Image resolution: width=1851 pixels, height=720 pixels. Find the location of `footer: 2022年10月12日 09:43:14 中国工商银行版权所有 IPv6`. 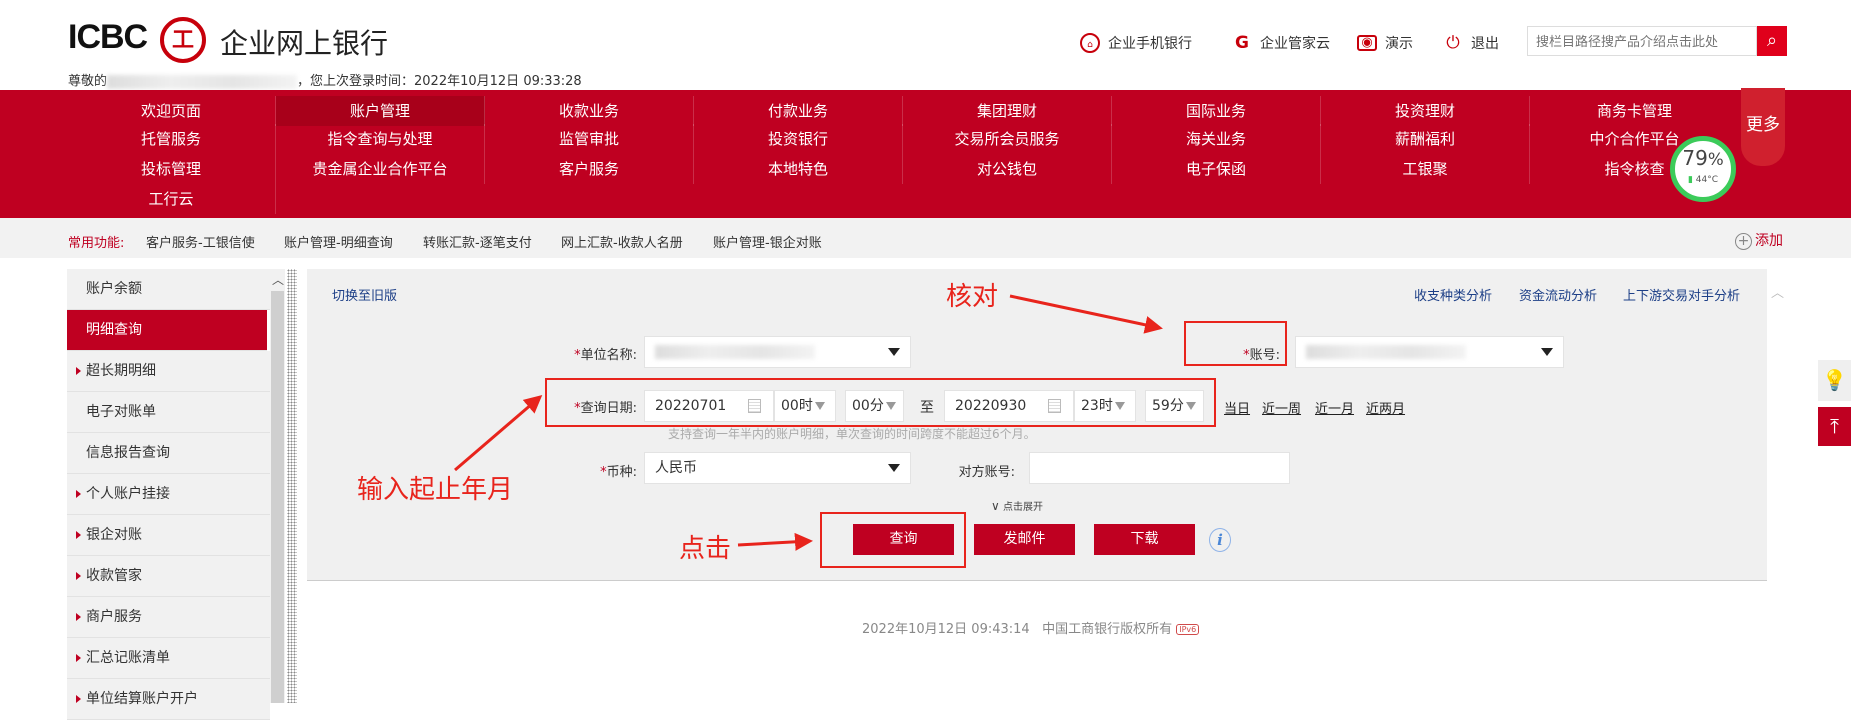

footer: 2022年10月12日 09:43:14 中国工商银行版权所有 IPv6 is located at coordinates (1031, 627).